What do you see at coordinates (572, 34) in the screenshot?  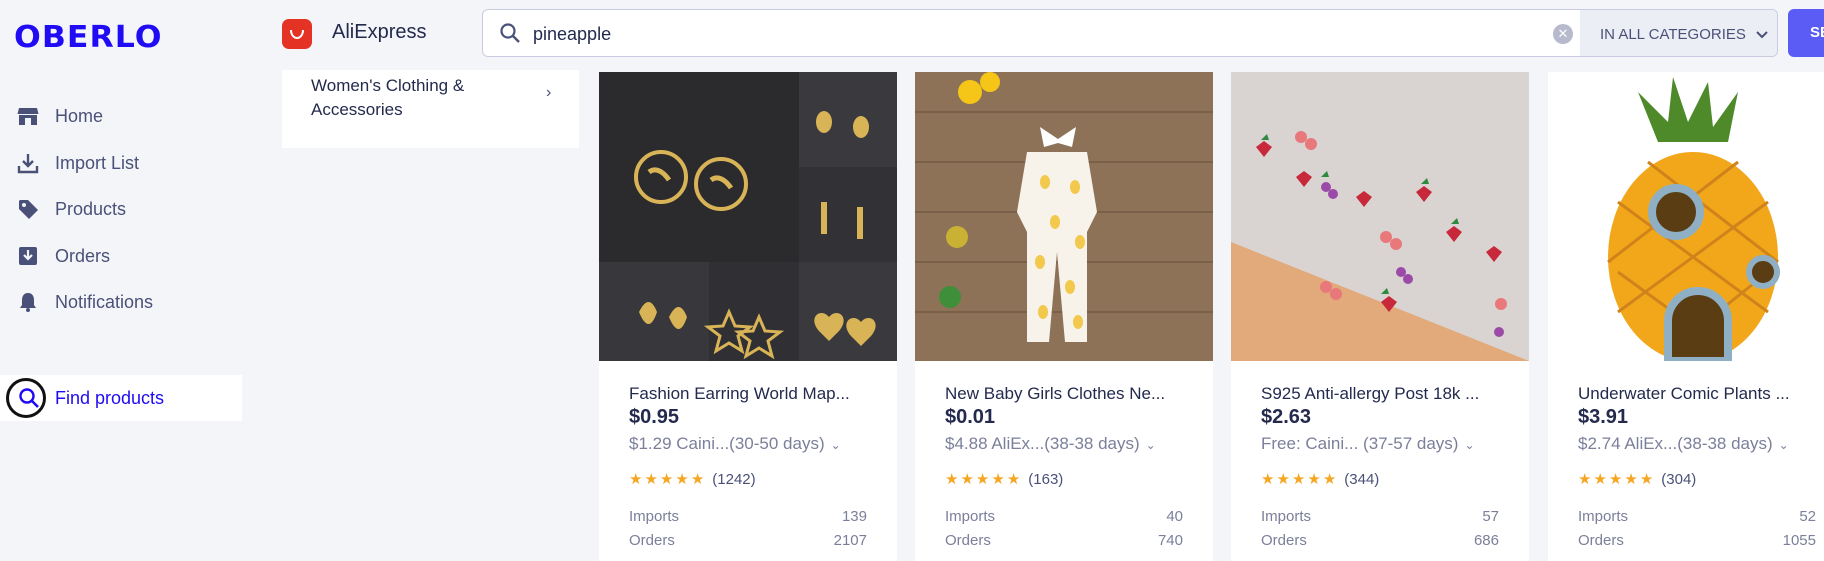 I see `search-input: pineapple` at bounding box center [572, 34].